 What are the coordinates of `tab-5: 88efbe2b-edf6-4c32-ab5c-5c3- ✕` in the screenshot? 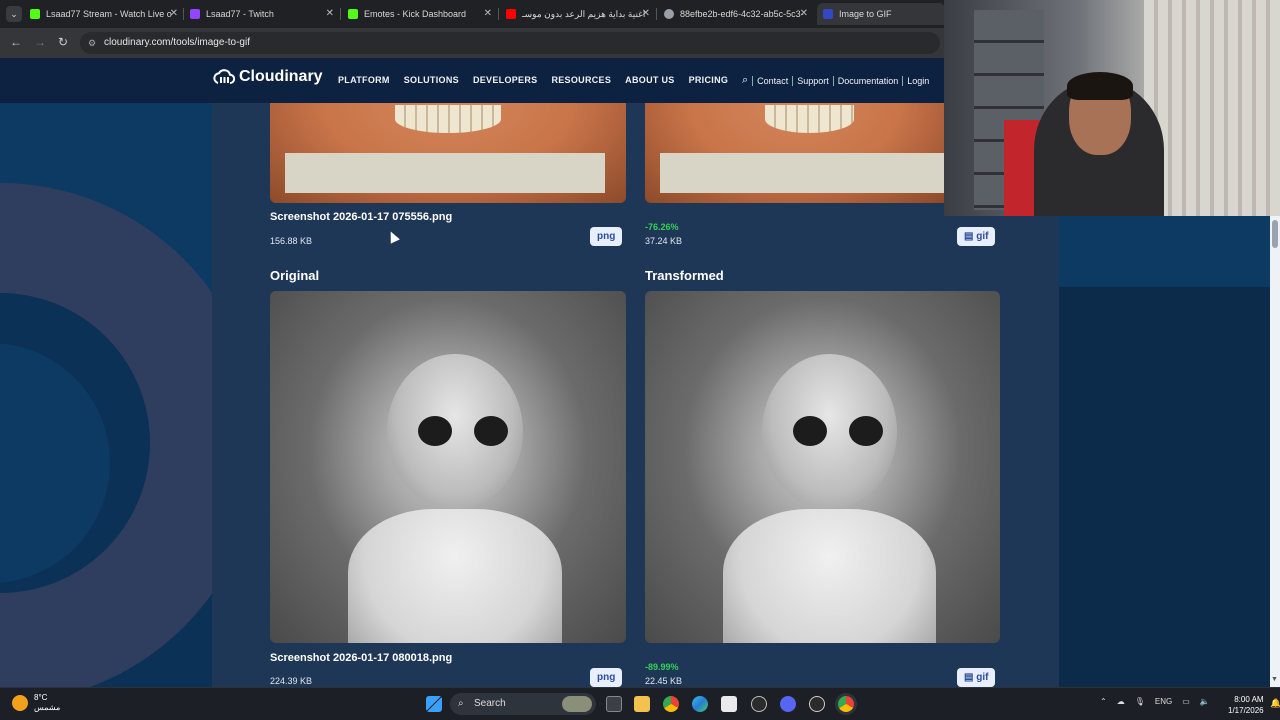 It's located at (737, 14).